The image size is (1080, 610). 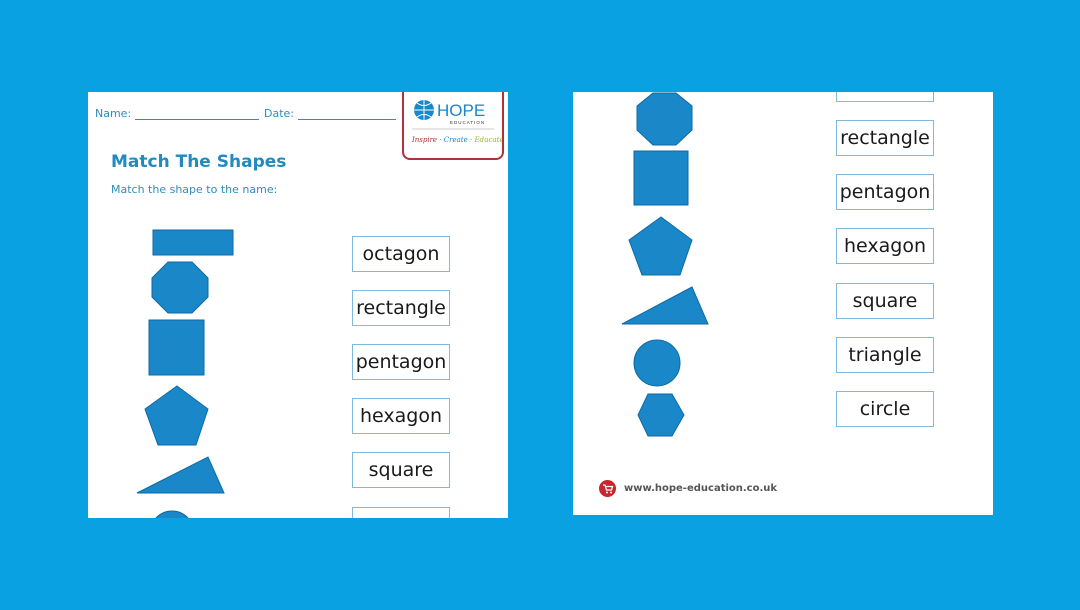 What do you see at coordinates (661, 415) in the screenshot?
I see `hexagon-shape` at bounding box center [661, 415].